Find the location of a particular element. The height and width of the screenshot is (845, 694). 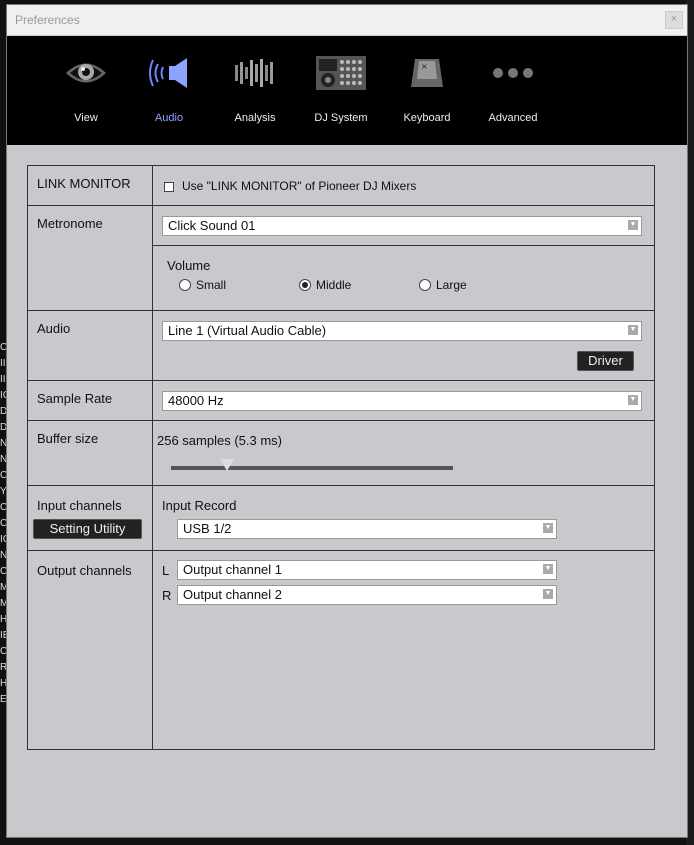

row-metronome: Metronome Click Sound 01 ▼ is located at coordinates (341, 258).